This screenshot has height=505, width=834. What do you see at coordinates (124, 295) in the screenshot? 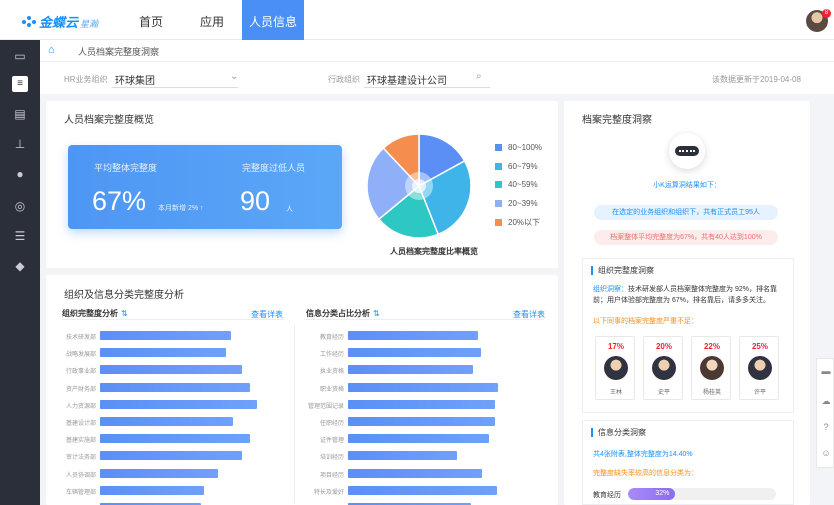
I see `analysis-title: 组织及信息分类完整度分析` at bounding box center [124, 295].